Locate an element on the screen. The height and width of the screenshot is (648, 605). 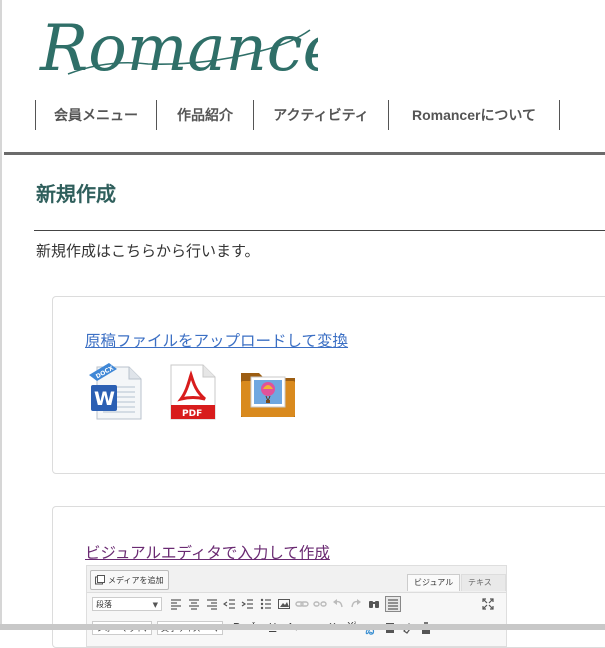
word-docx-icon: DOCX W is located at coordinates (118, 392).